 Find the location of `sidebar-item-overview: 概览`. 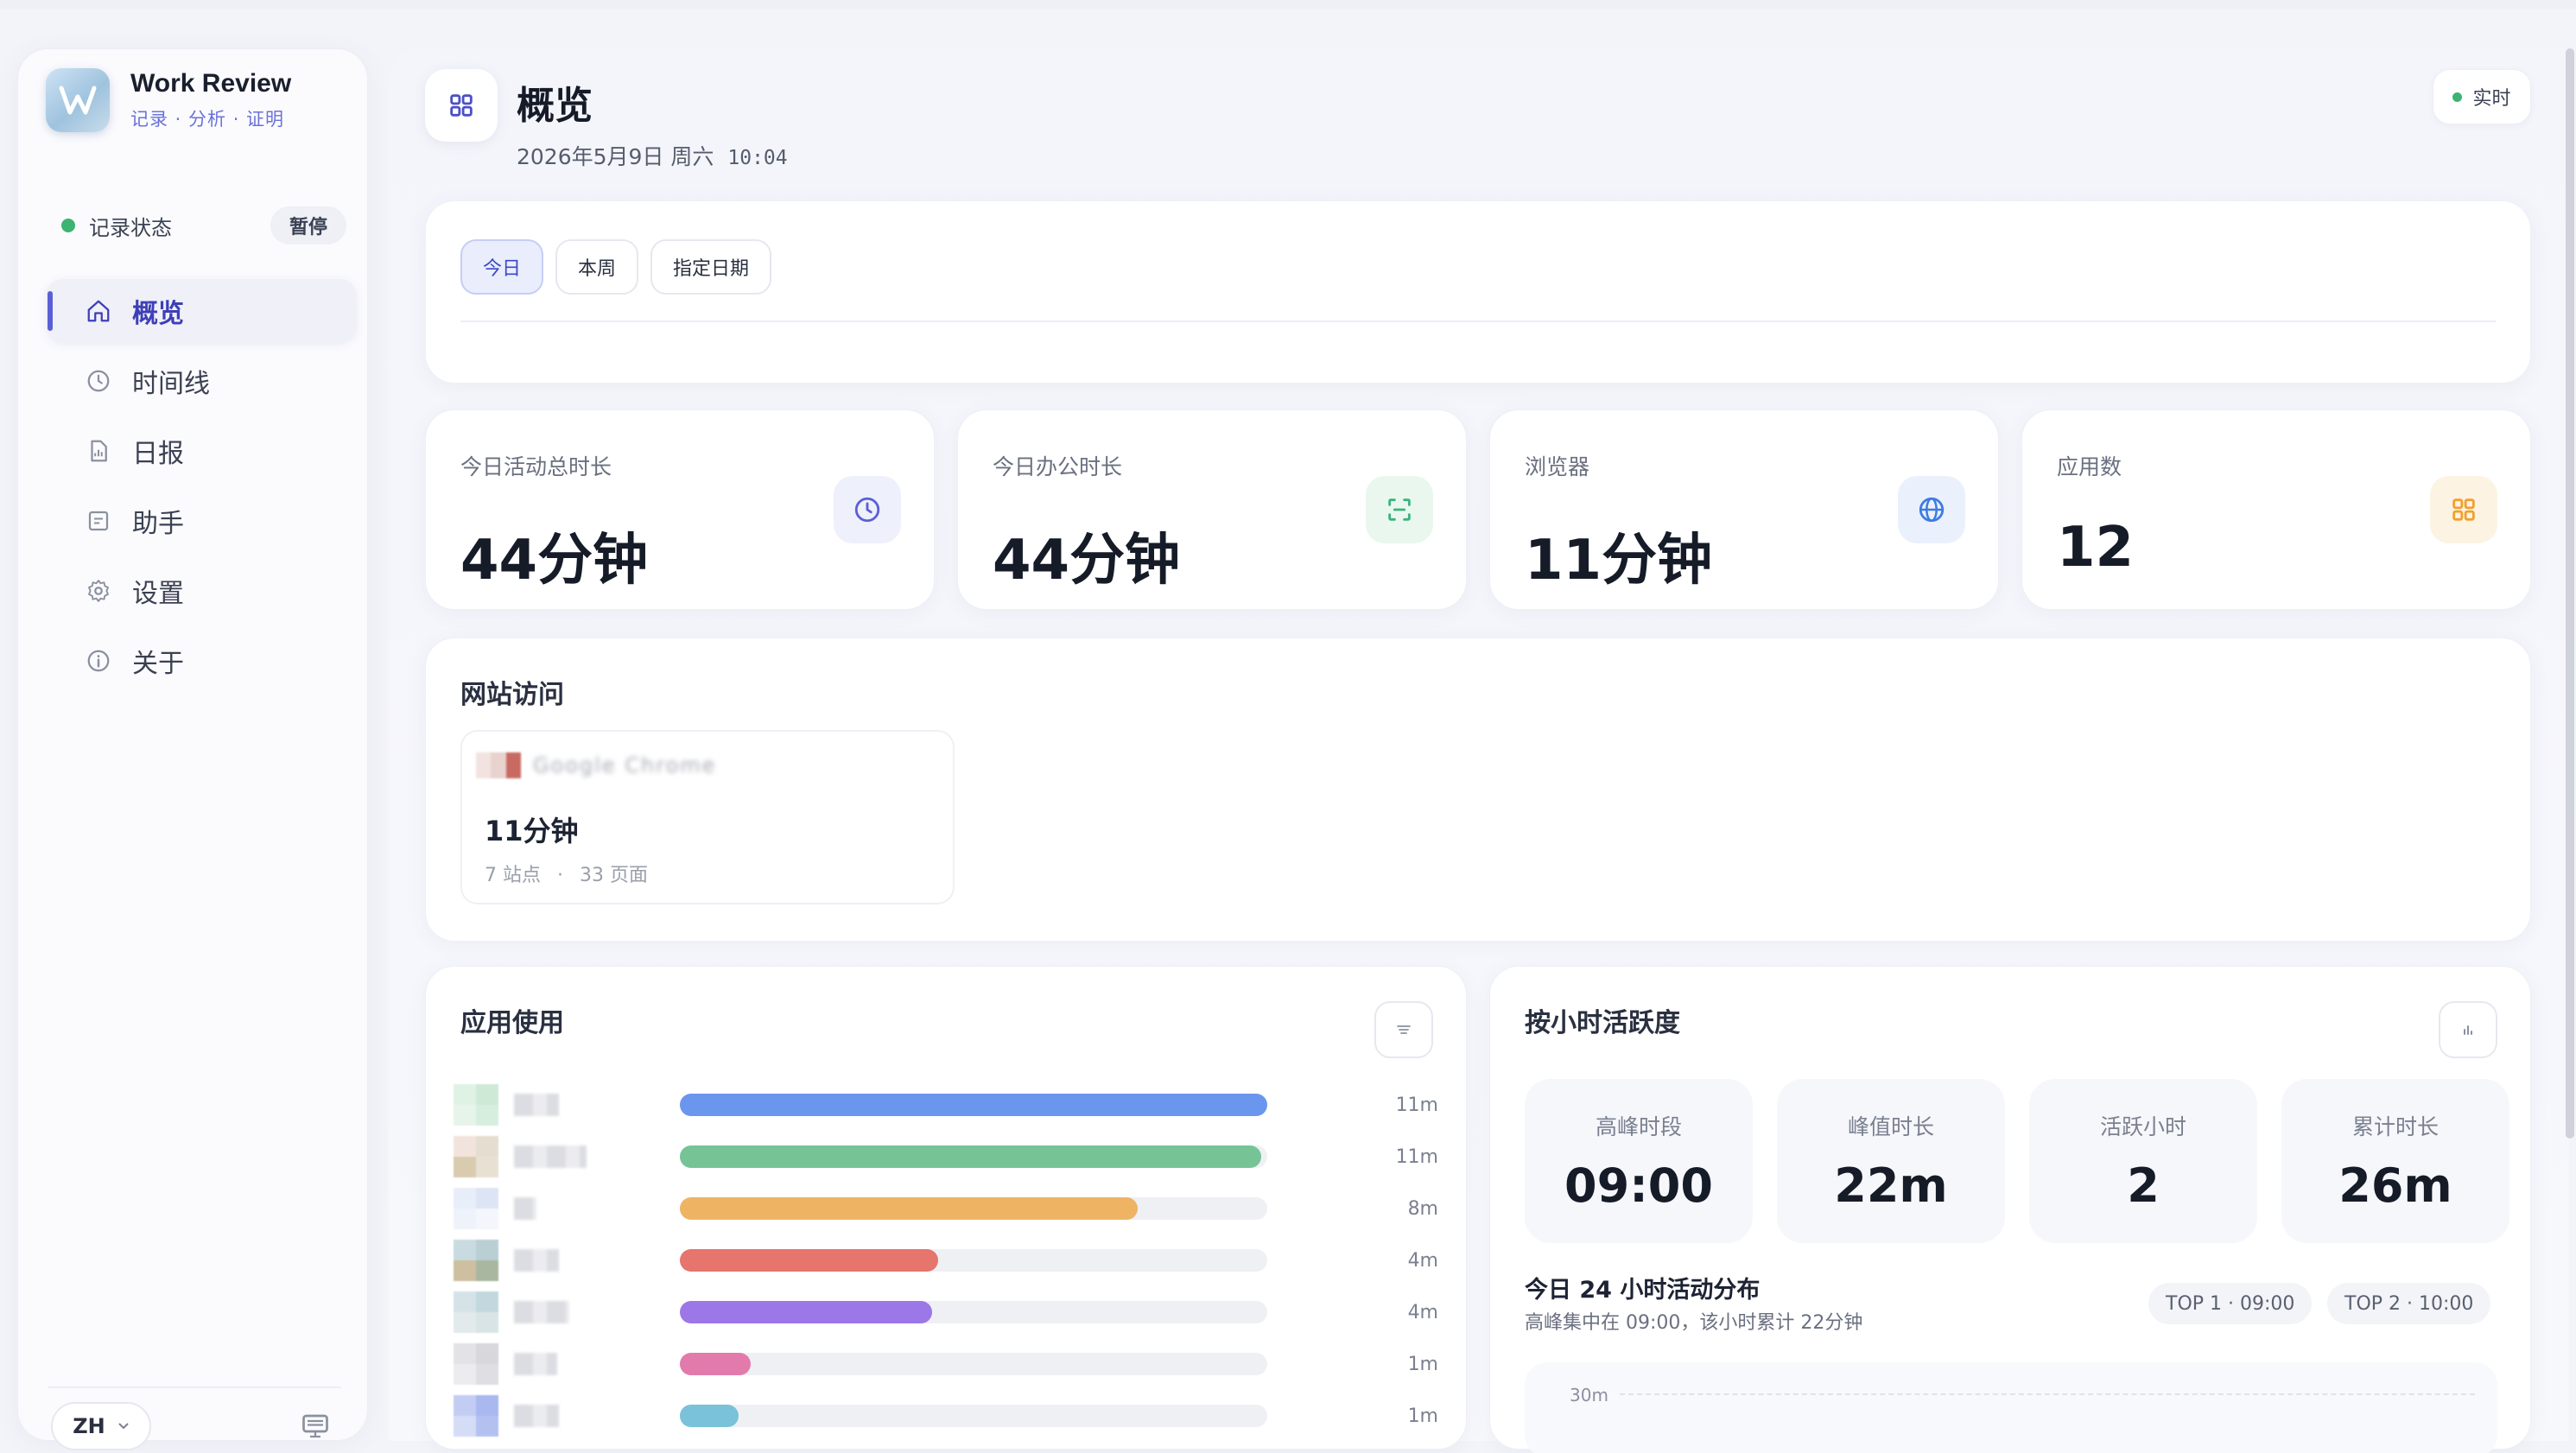

sidebar-item-overview: 概览 is located at coordinates (201, 311).